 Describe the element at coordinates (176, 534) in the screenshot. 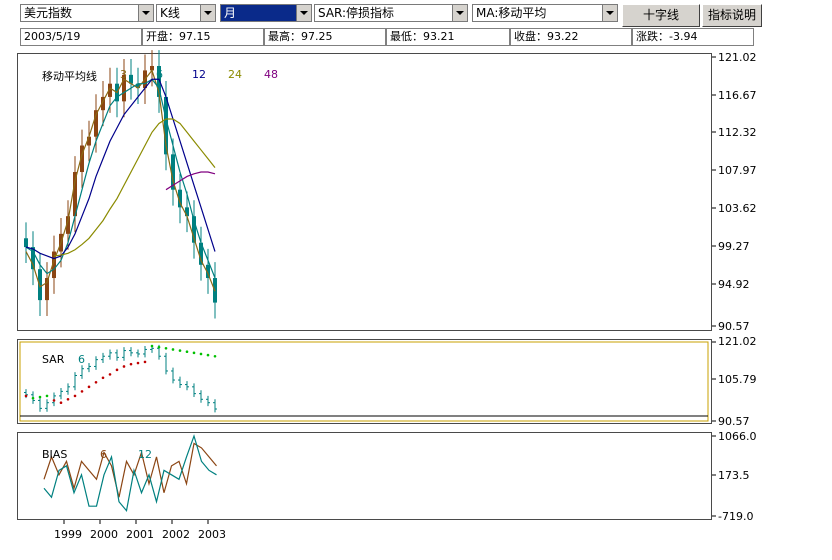

I see `x-tick-2002: 2002` at that location.